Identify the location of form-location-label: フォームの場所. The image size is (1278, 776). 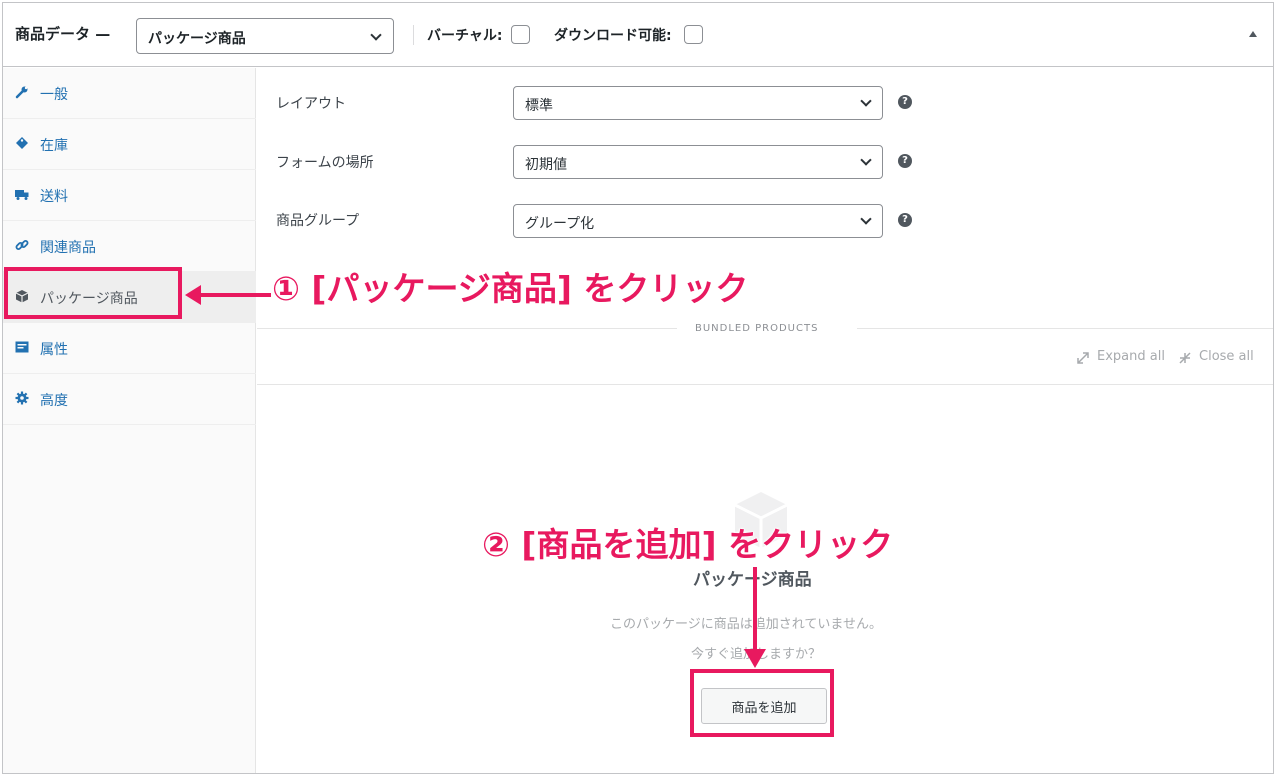
(325, 163).